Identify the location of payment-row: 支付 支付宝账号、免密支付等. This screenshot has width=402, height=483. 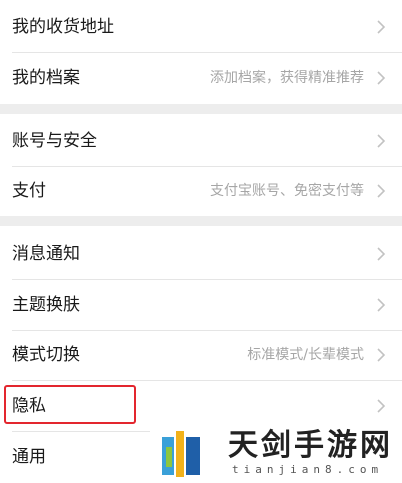
(201, 191).